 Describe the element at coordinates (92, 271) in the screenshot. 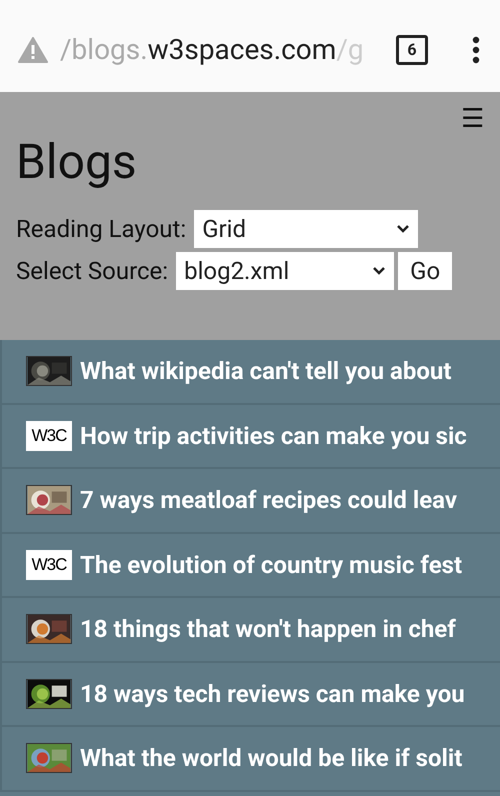

I see `field-label: Select Source:` at that location.